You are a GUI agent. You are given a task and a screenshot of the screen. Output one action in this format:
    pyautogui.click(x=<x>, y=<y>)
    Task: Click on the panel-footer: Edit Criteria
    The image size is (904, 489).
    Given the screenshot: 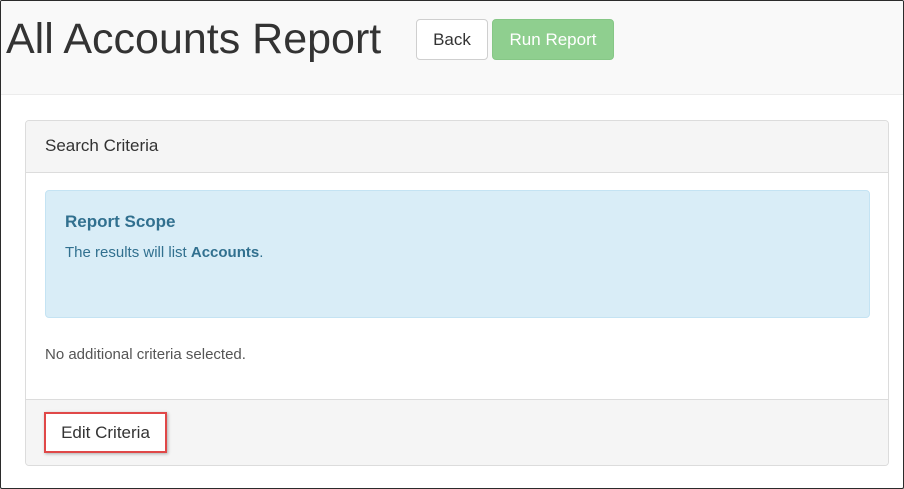 What is the action you would take?
    pyautogui.click(x=457, y=432)
    